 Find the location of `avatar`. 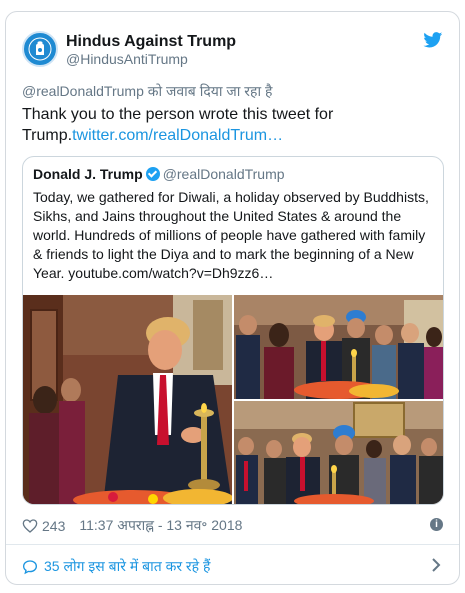

avatar is located at coordinates (40, 49).